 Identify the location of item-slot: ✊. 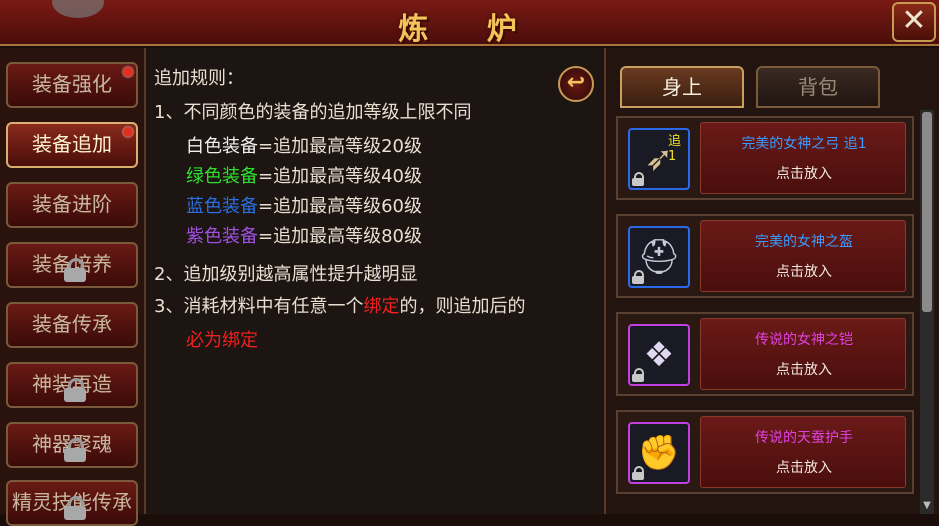
(659, 453).